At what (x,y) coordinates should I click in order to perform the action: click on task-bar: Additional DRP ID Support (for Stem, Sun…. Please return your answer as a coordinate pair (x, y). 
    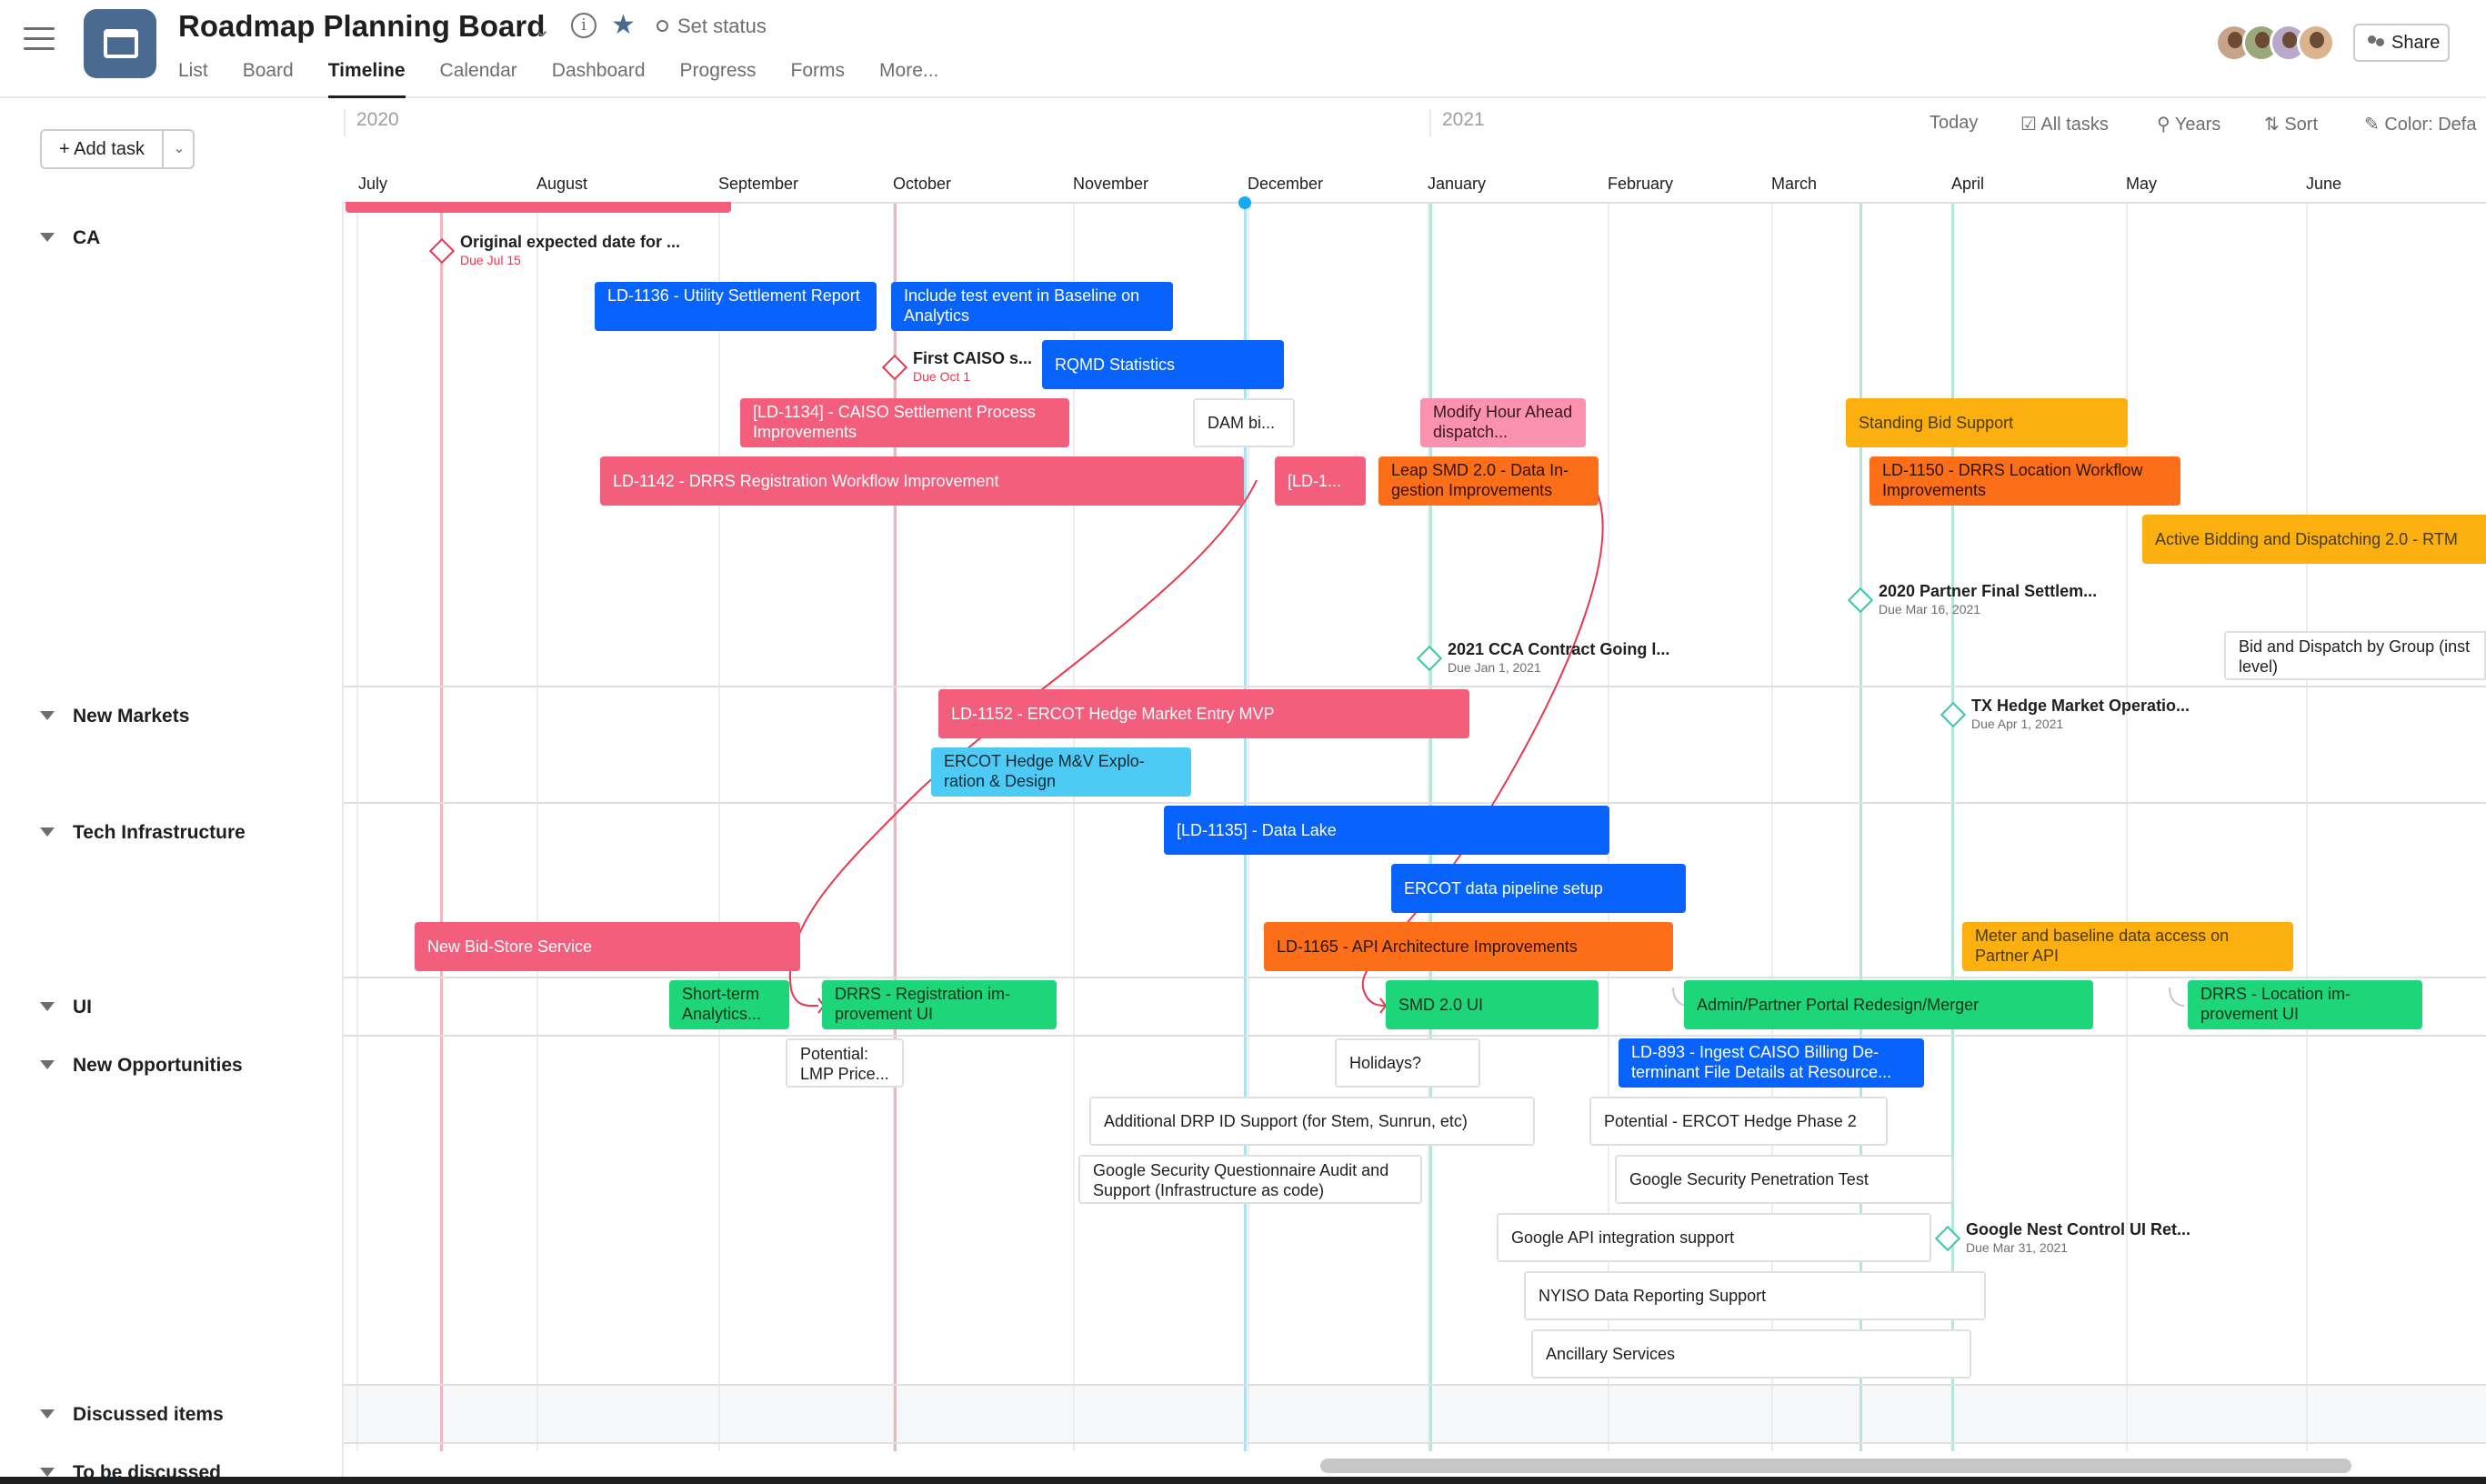
    Looking at the image, I should click on (1312, 1121).